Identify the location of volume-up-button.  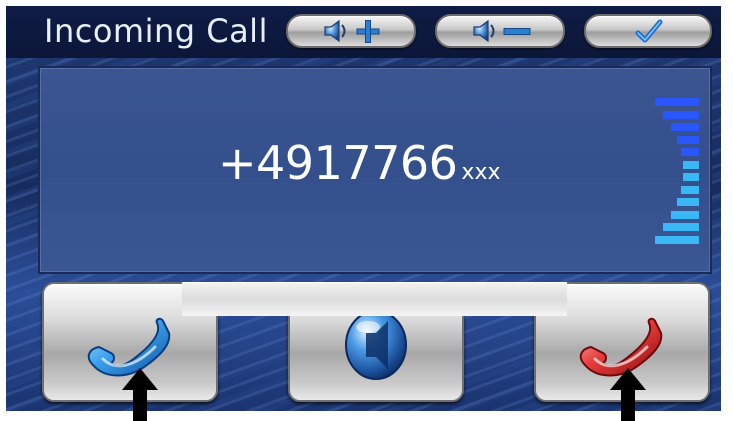
(351, 31).